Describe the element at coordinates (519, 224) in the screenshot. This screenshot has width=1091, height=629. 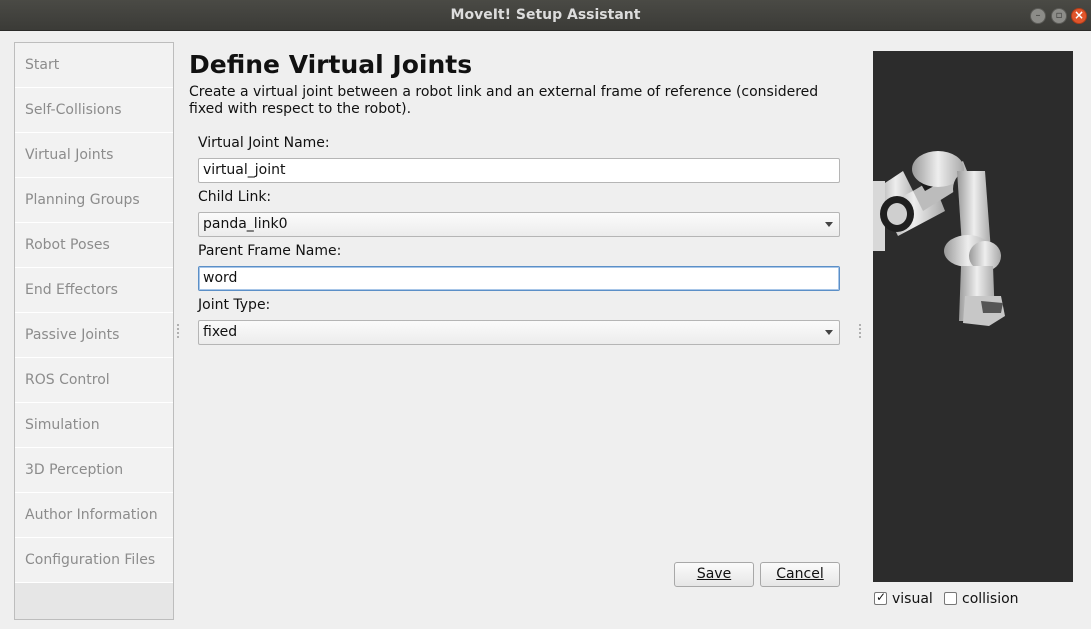
I see `child-link-dropdown: panda_link0` at that location.